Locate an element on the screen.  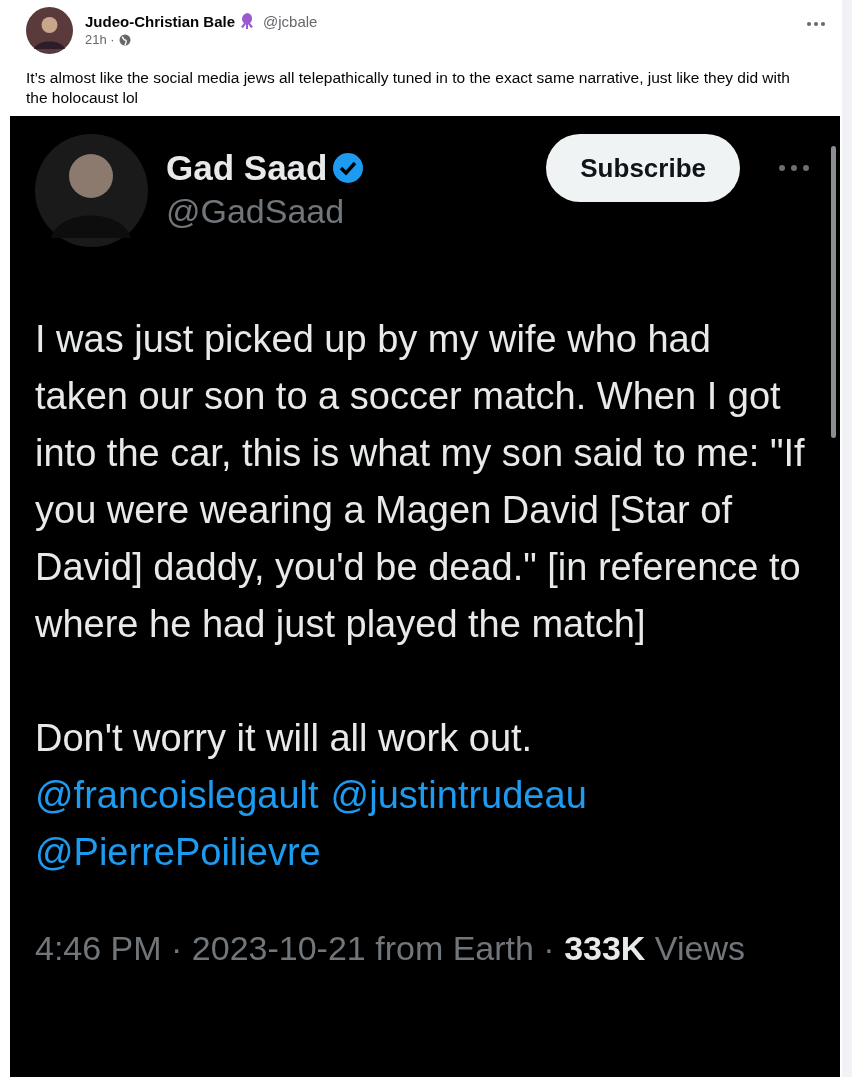
globe-icon is located at coordinates (124, 39).